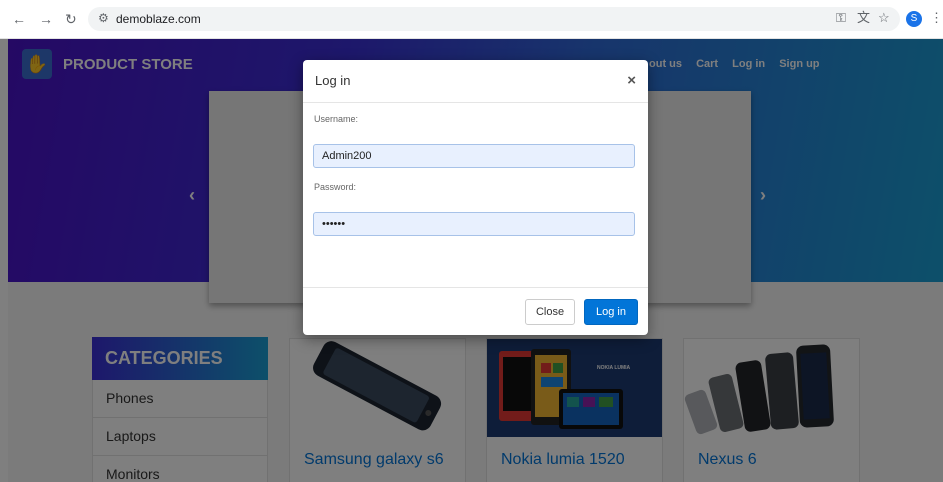 The image size is (943, 482). What do you see at coordinates (631, 80) in the screenshot?
I see `close-icon: ×` at bounding box center [631, 80].